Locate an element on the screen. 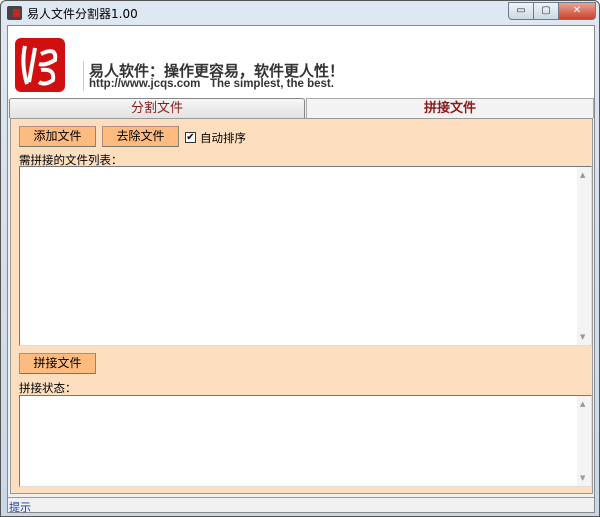 Image resolution: width=600 pixels, height=517 pixels. close-button: ✕ is located at coordinates (577, 11).